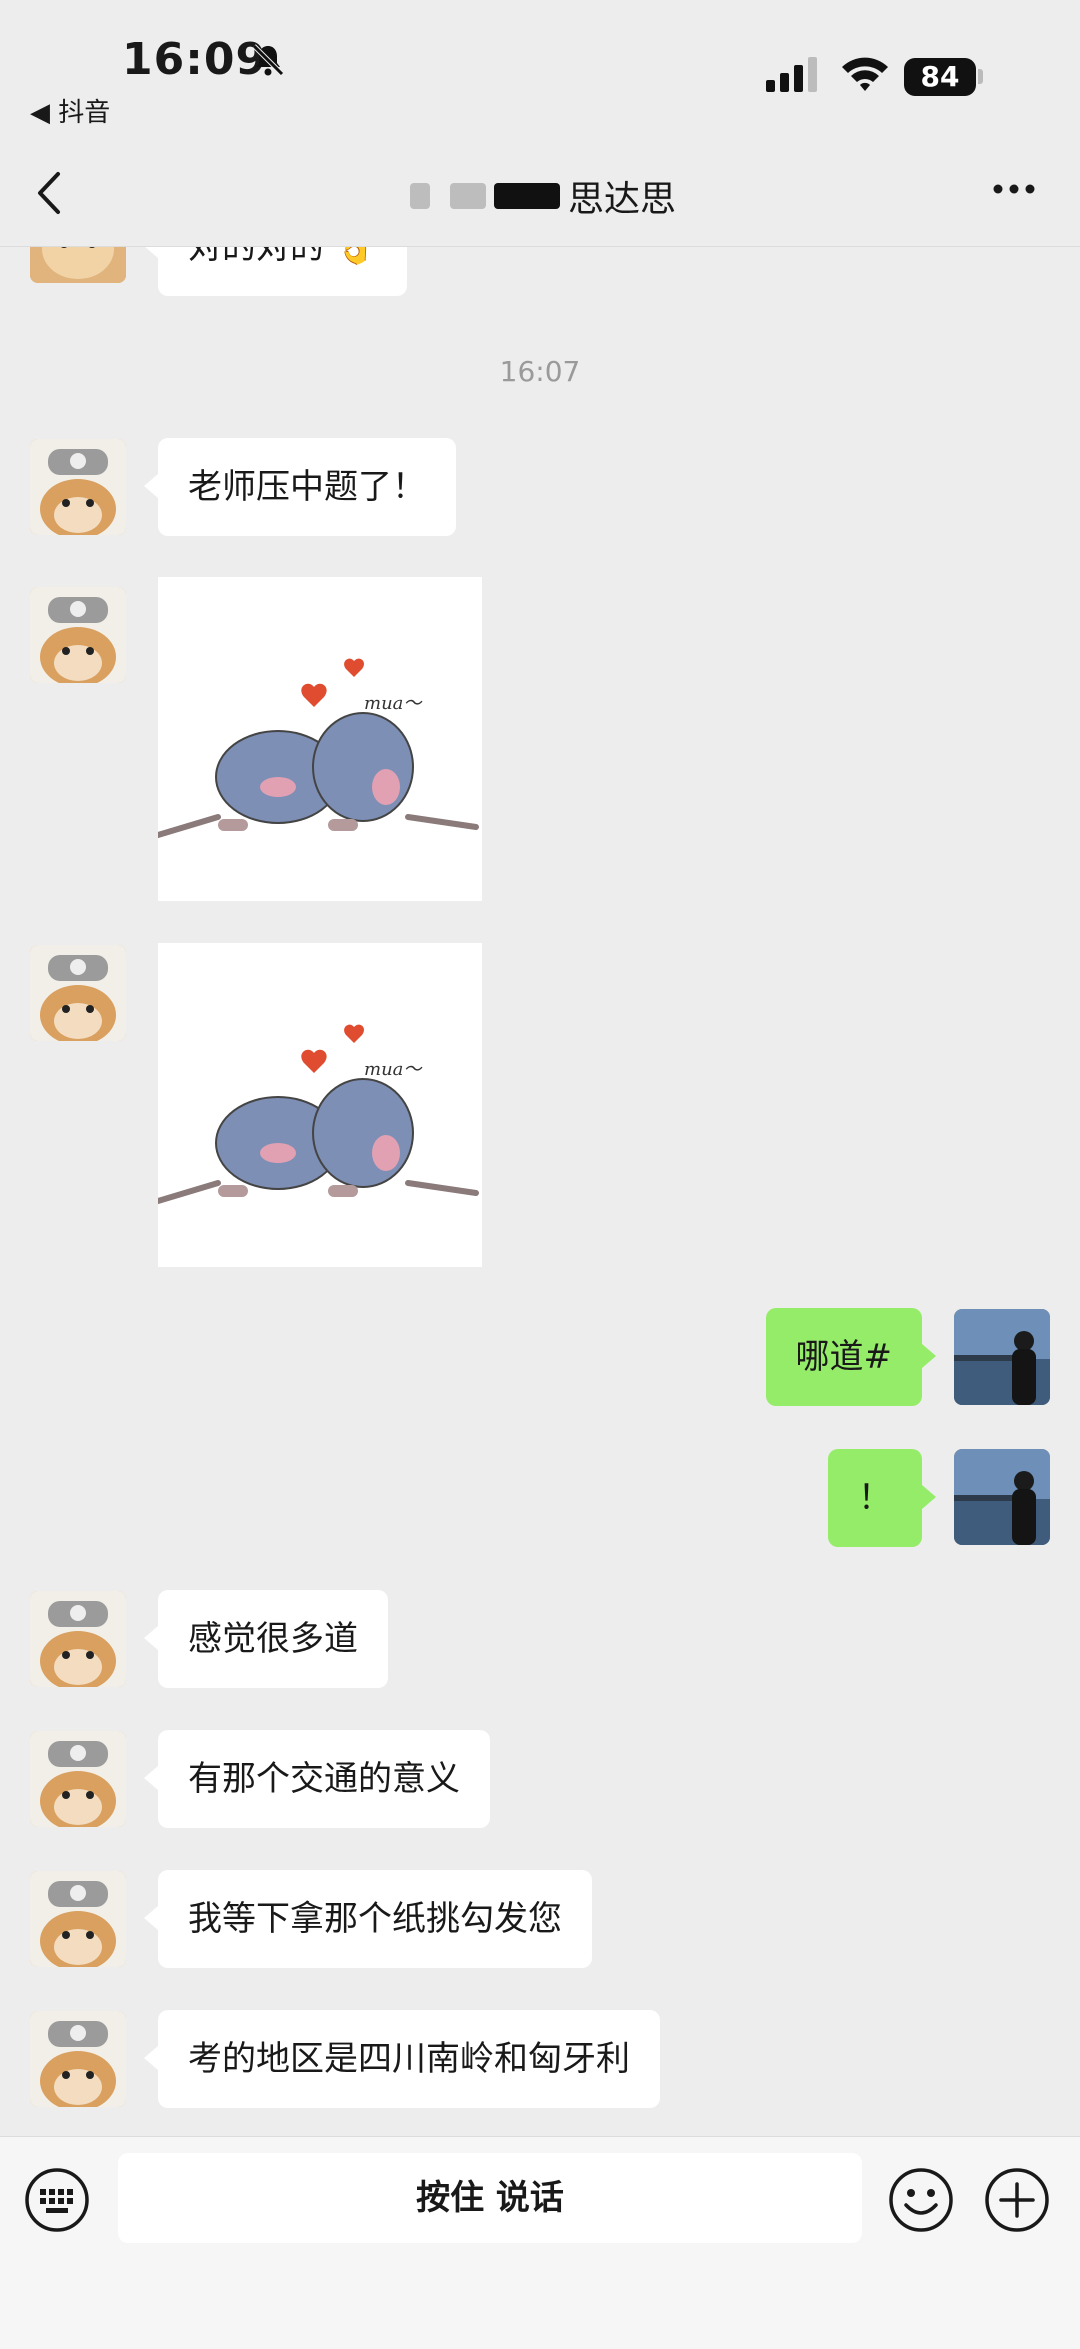 The height and width of the screenshot is (2349, 1080). Describe the element at coordinates (368, 1919) in the screenshot. I see `incoming-message-bubble: 我等下拿那个纸挑勾发您` at that location.